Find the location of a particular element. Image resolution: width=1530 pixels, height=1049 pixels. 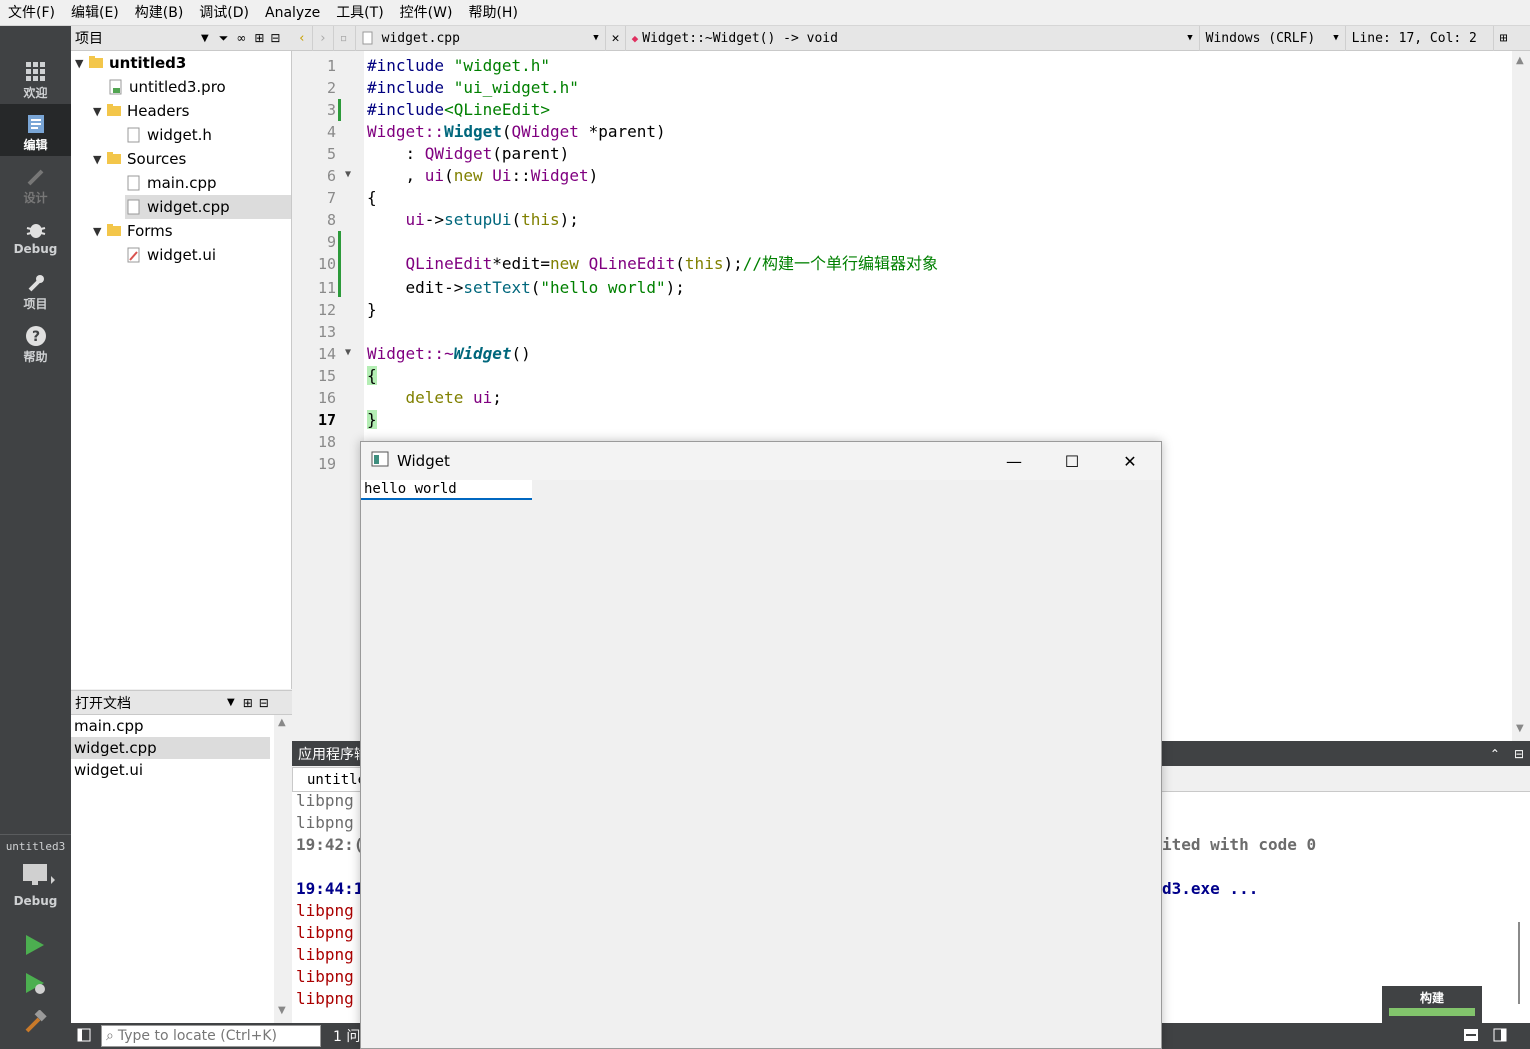

editor-scrollbar: ▲ ▼ is located at coordinates (1521, 396).